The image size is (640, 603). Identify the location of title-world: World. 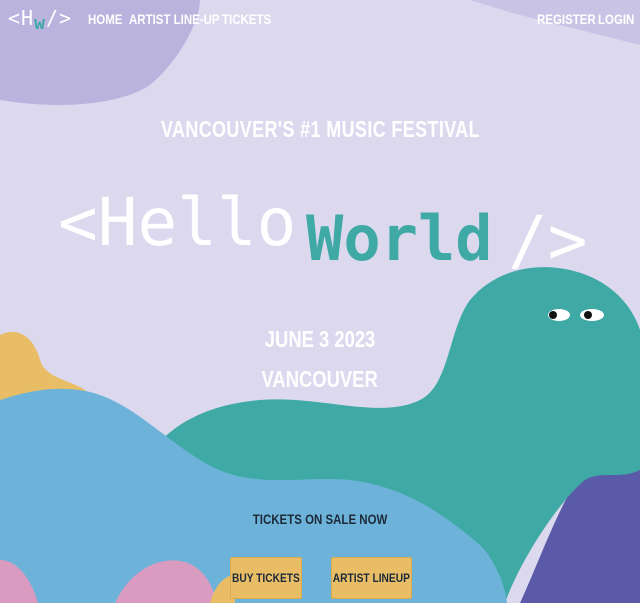
(399, 238).